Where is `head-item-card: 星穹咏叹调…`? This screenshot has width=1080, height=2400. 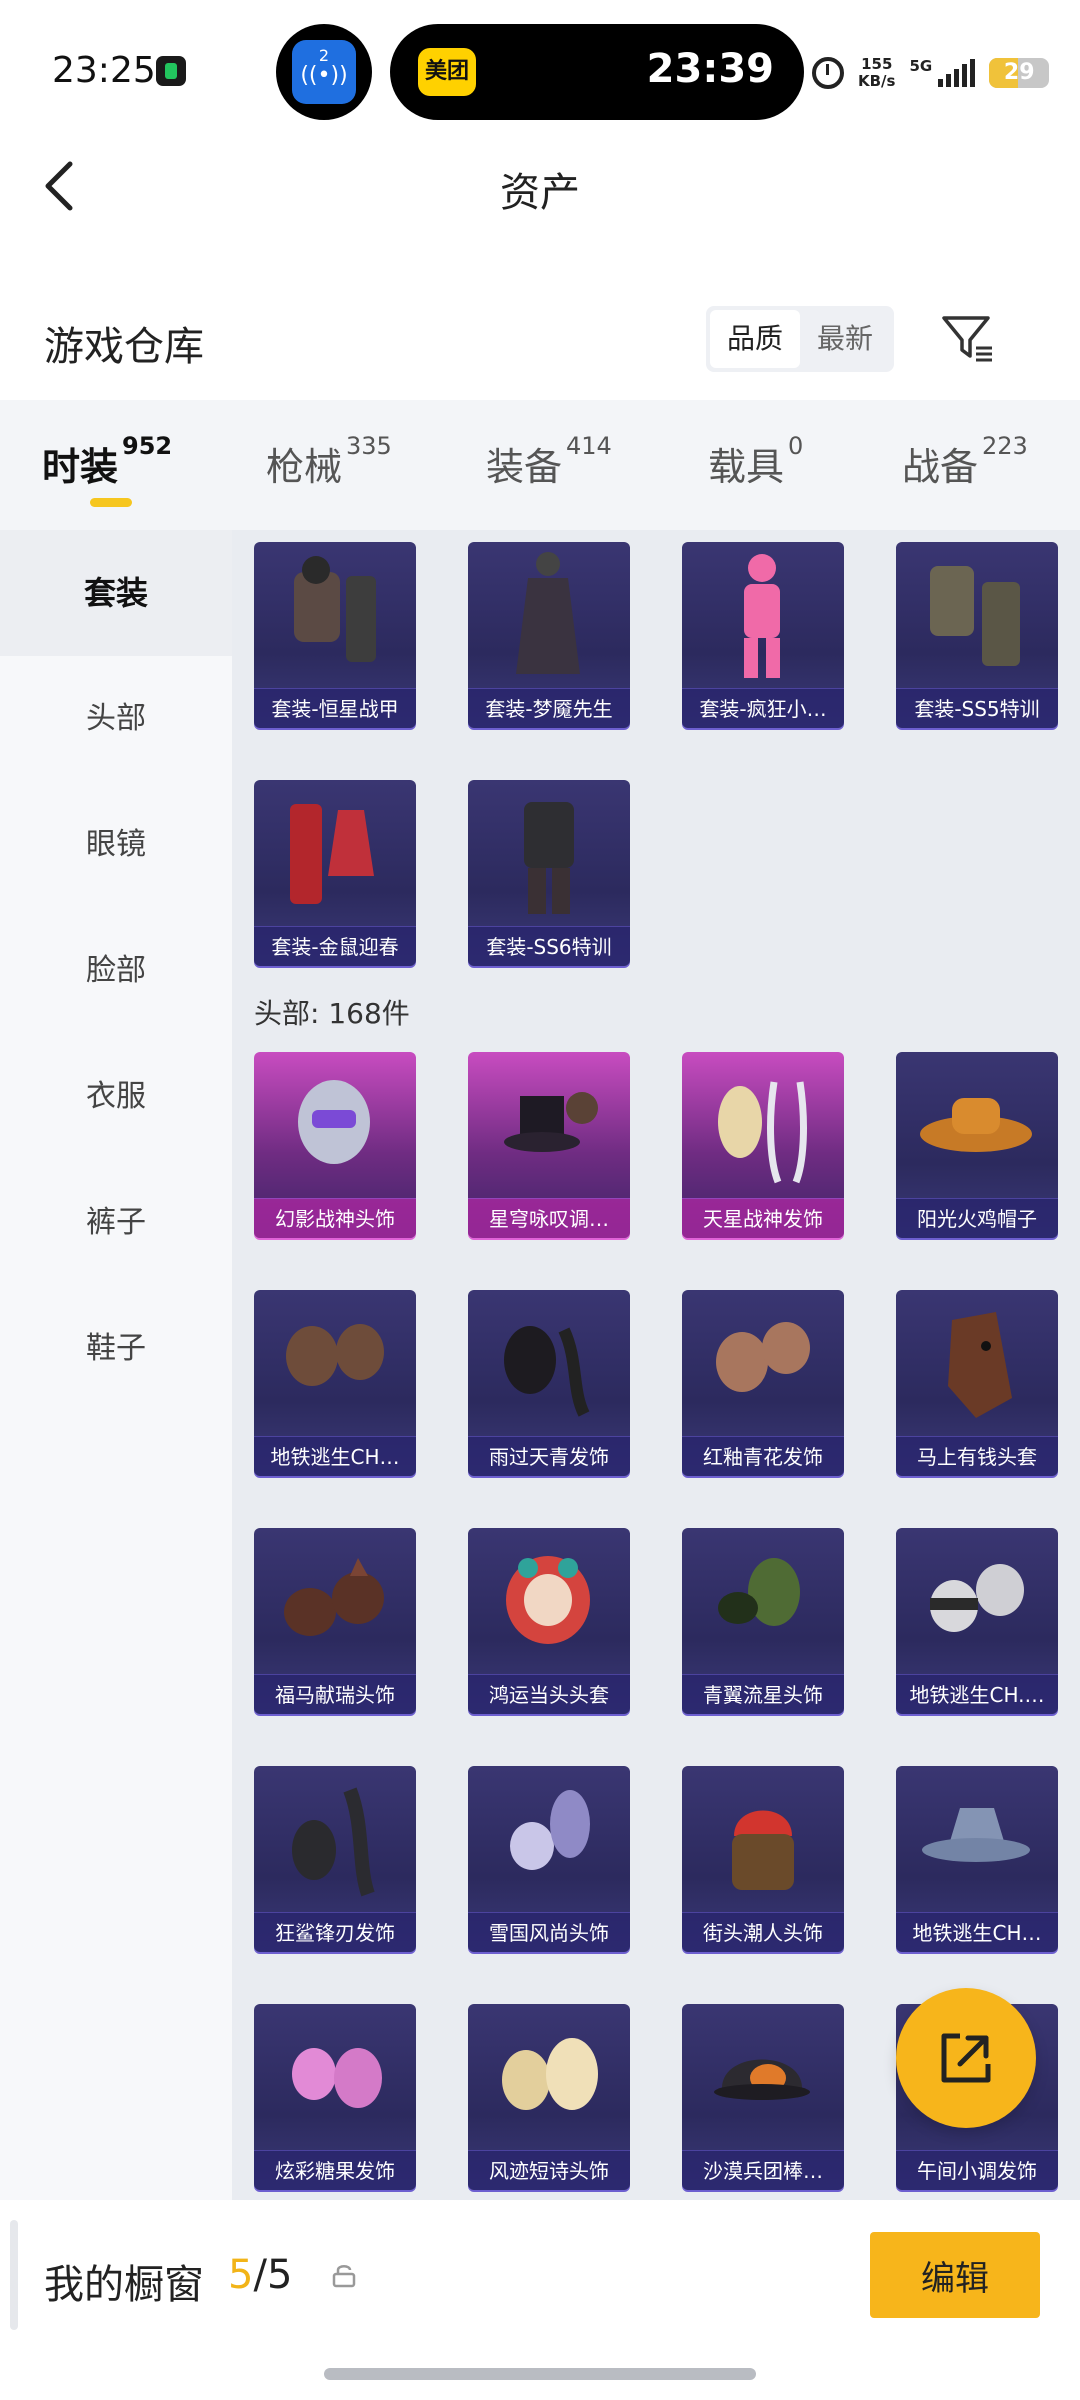
head-item-card: 星穹咏叹调… is located at coordinates (549, 1145).